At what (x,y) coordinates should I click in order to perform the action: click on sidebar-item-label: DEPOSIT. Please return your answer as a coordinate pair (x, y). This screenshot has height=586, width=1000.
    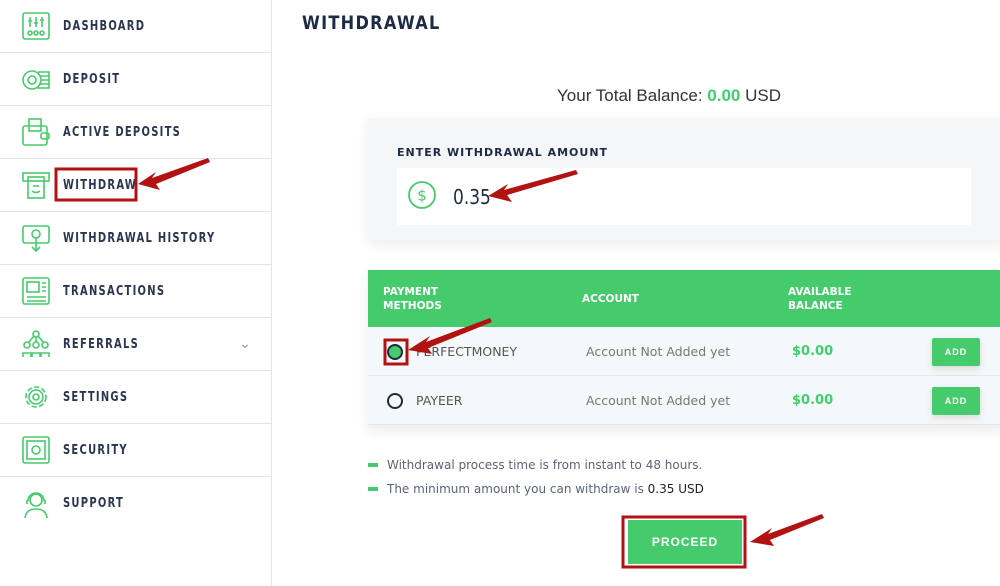
    Looking at the image, I should click on (92, 79).